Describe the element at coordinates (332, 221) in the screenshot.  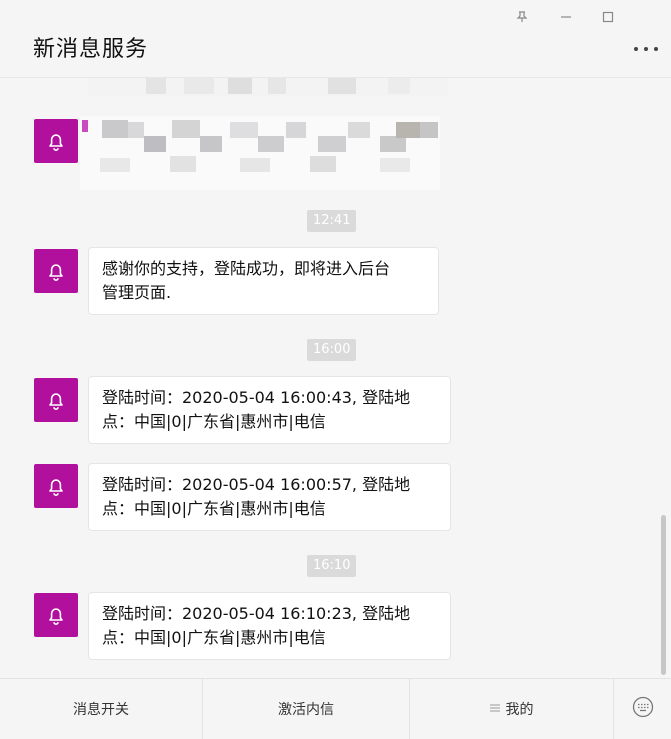
I see `timestamp: 12:41` at that location.